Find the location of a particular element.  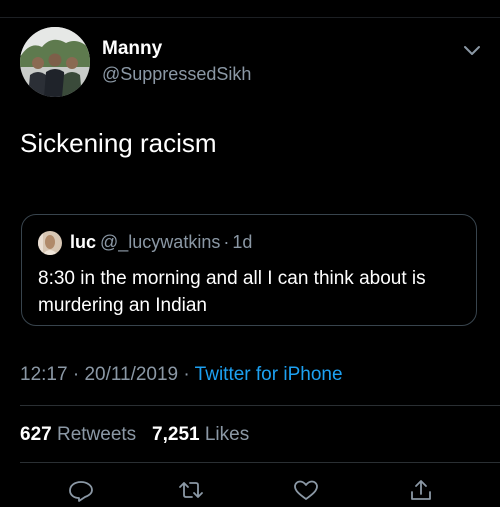

retweet-icon is located at coordinates (191, 490).